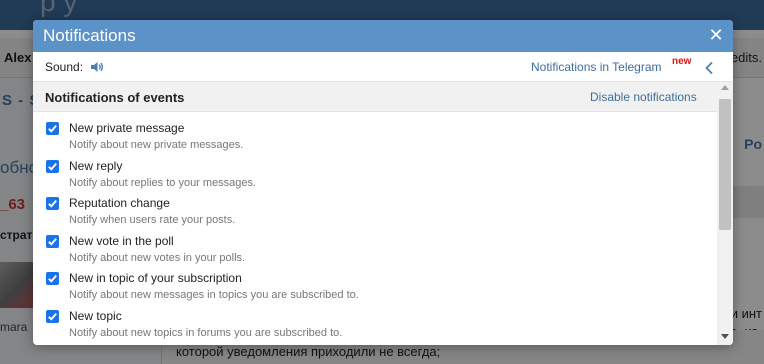 This screenshot has height=364, width=764. I want to click on telegram-notifications-link: Notifications in Telegram, so click(596, 67).